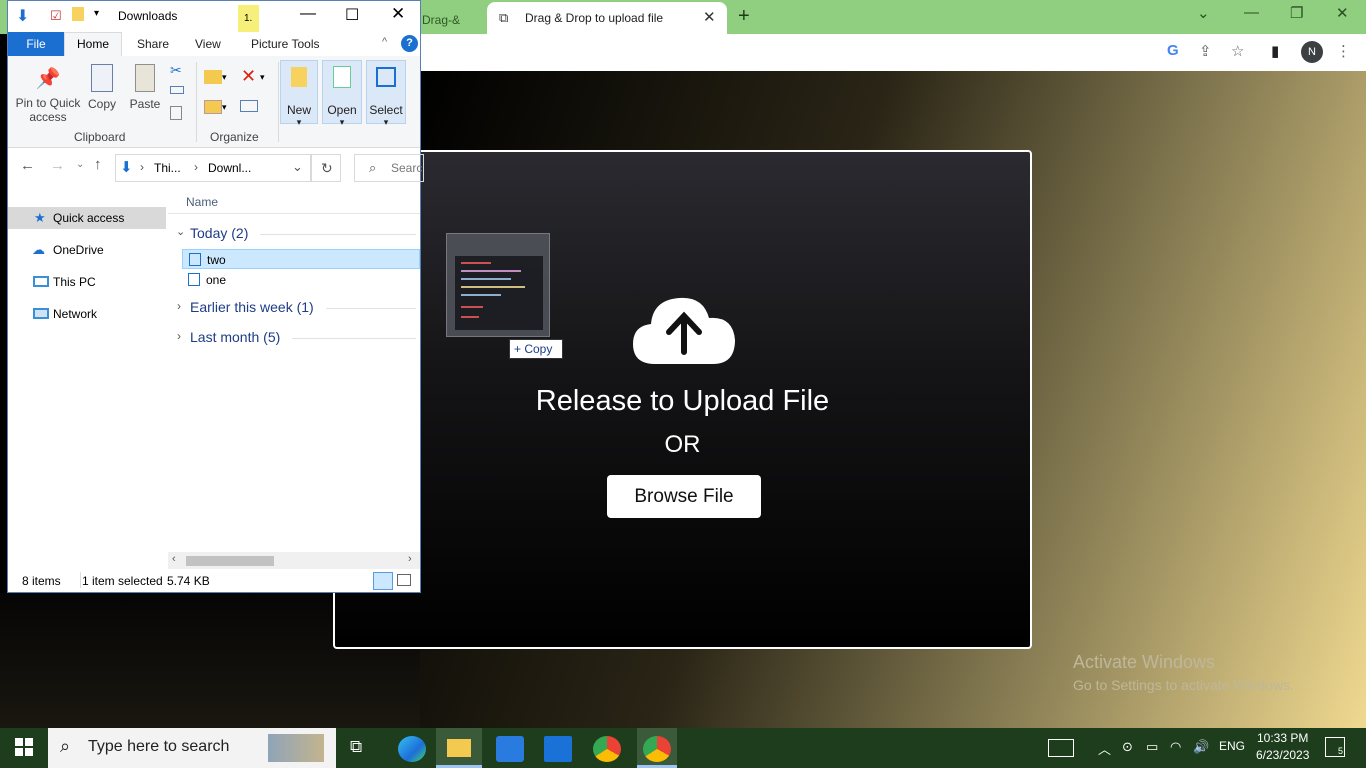  I want to click on share-icon: ⇪, so click(1205, 51).